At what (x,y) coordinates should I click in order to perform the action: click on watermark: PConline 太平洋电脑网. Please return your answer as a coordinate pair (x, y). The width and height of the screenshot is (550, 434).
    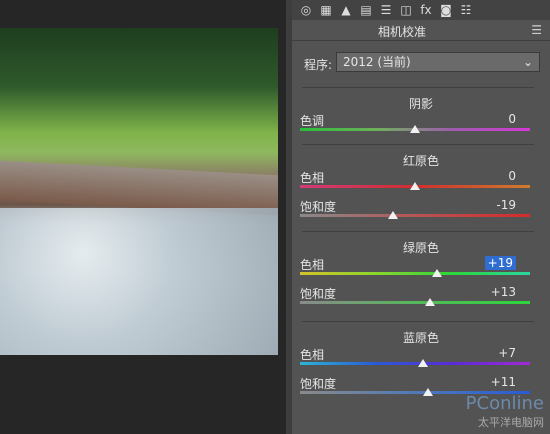
    Looking at the image, I should click on (505, 411).